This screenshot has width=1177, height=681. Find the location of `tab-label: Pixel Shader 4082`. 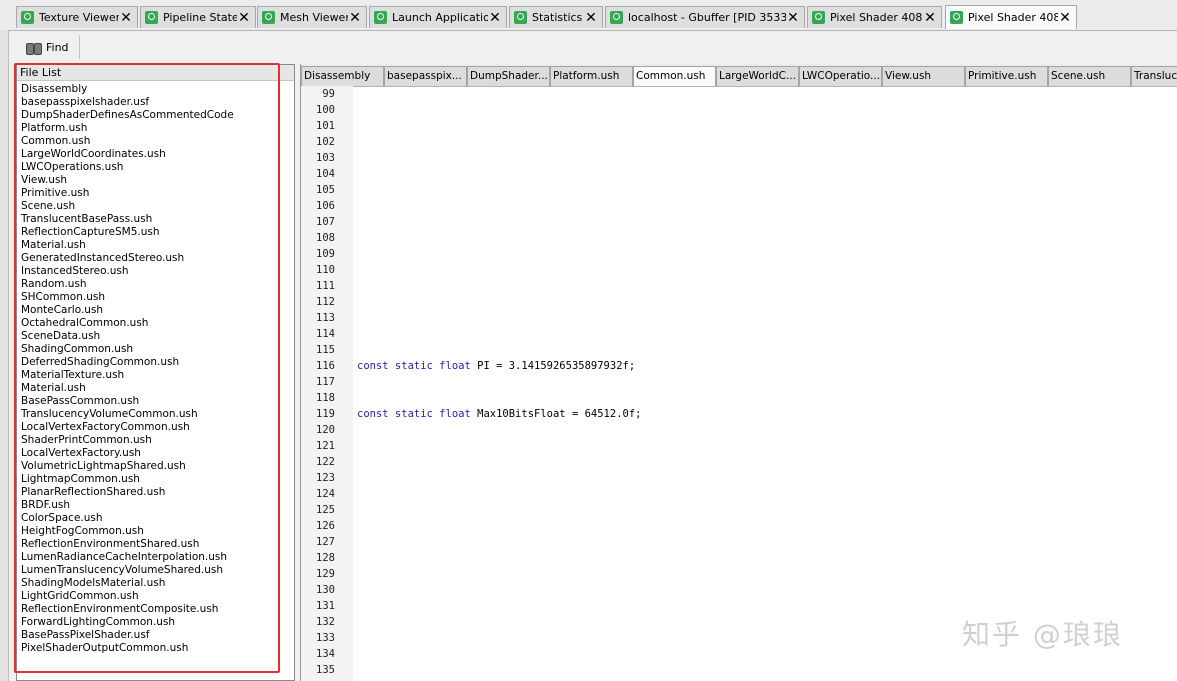

tab-label: Pixel Shader 4082 is located at coordinates (876, 17).